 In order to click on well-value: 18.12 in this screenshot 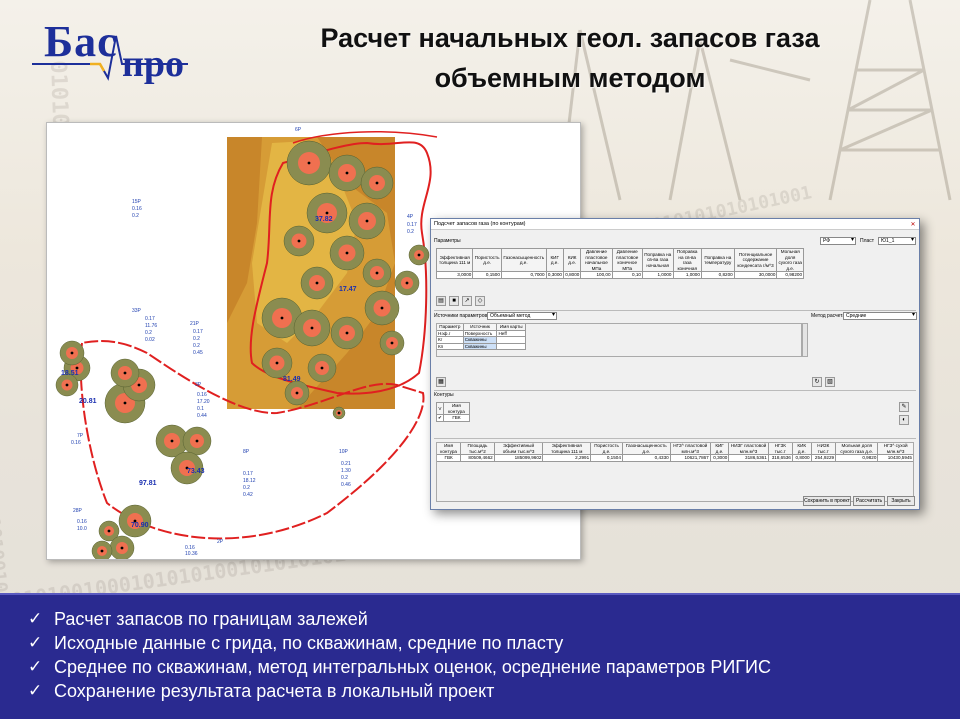, I will do `click(249, 481)`.